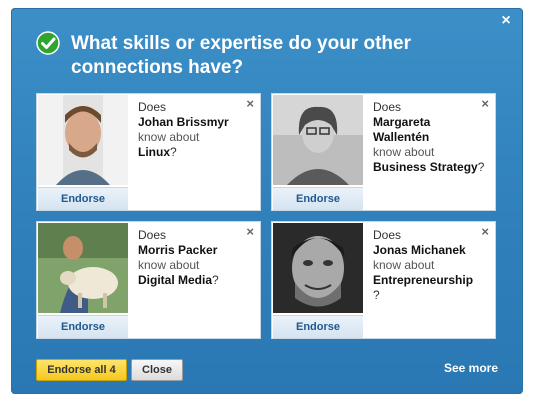 This screenshot has height=400, width=533. What do you see at coordinates (419, 250) in the screenshot?
I see `person-name: Jonas Michanek` at bounding box center [419, 250].